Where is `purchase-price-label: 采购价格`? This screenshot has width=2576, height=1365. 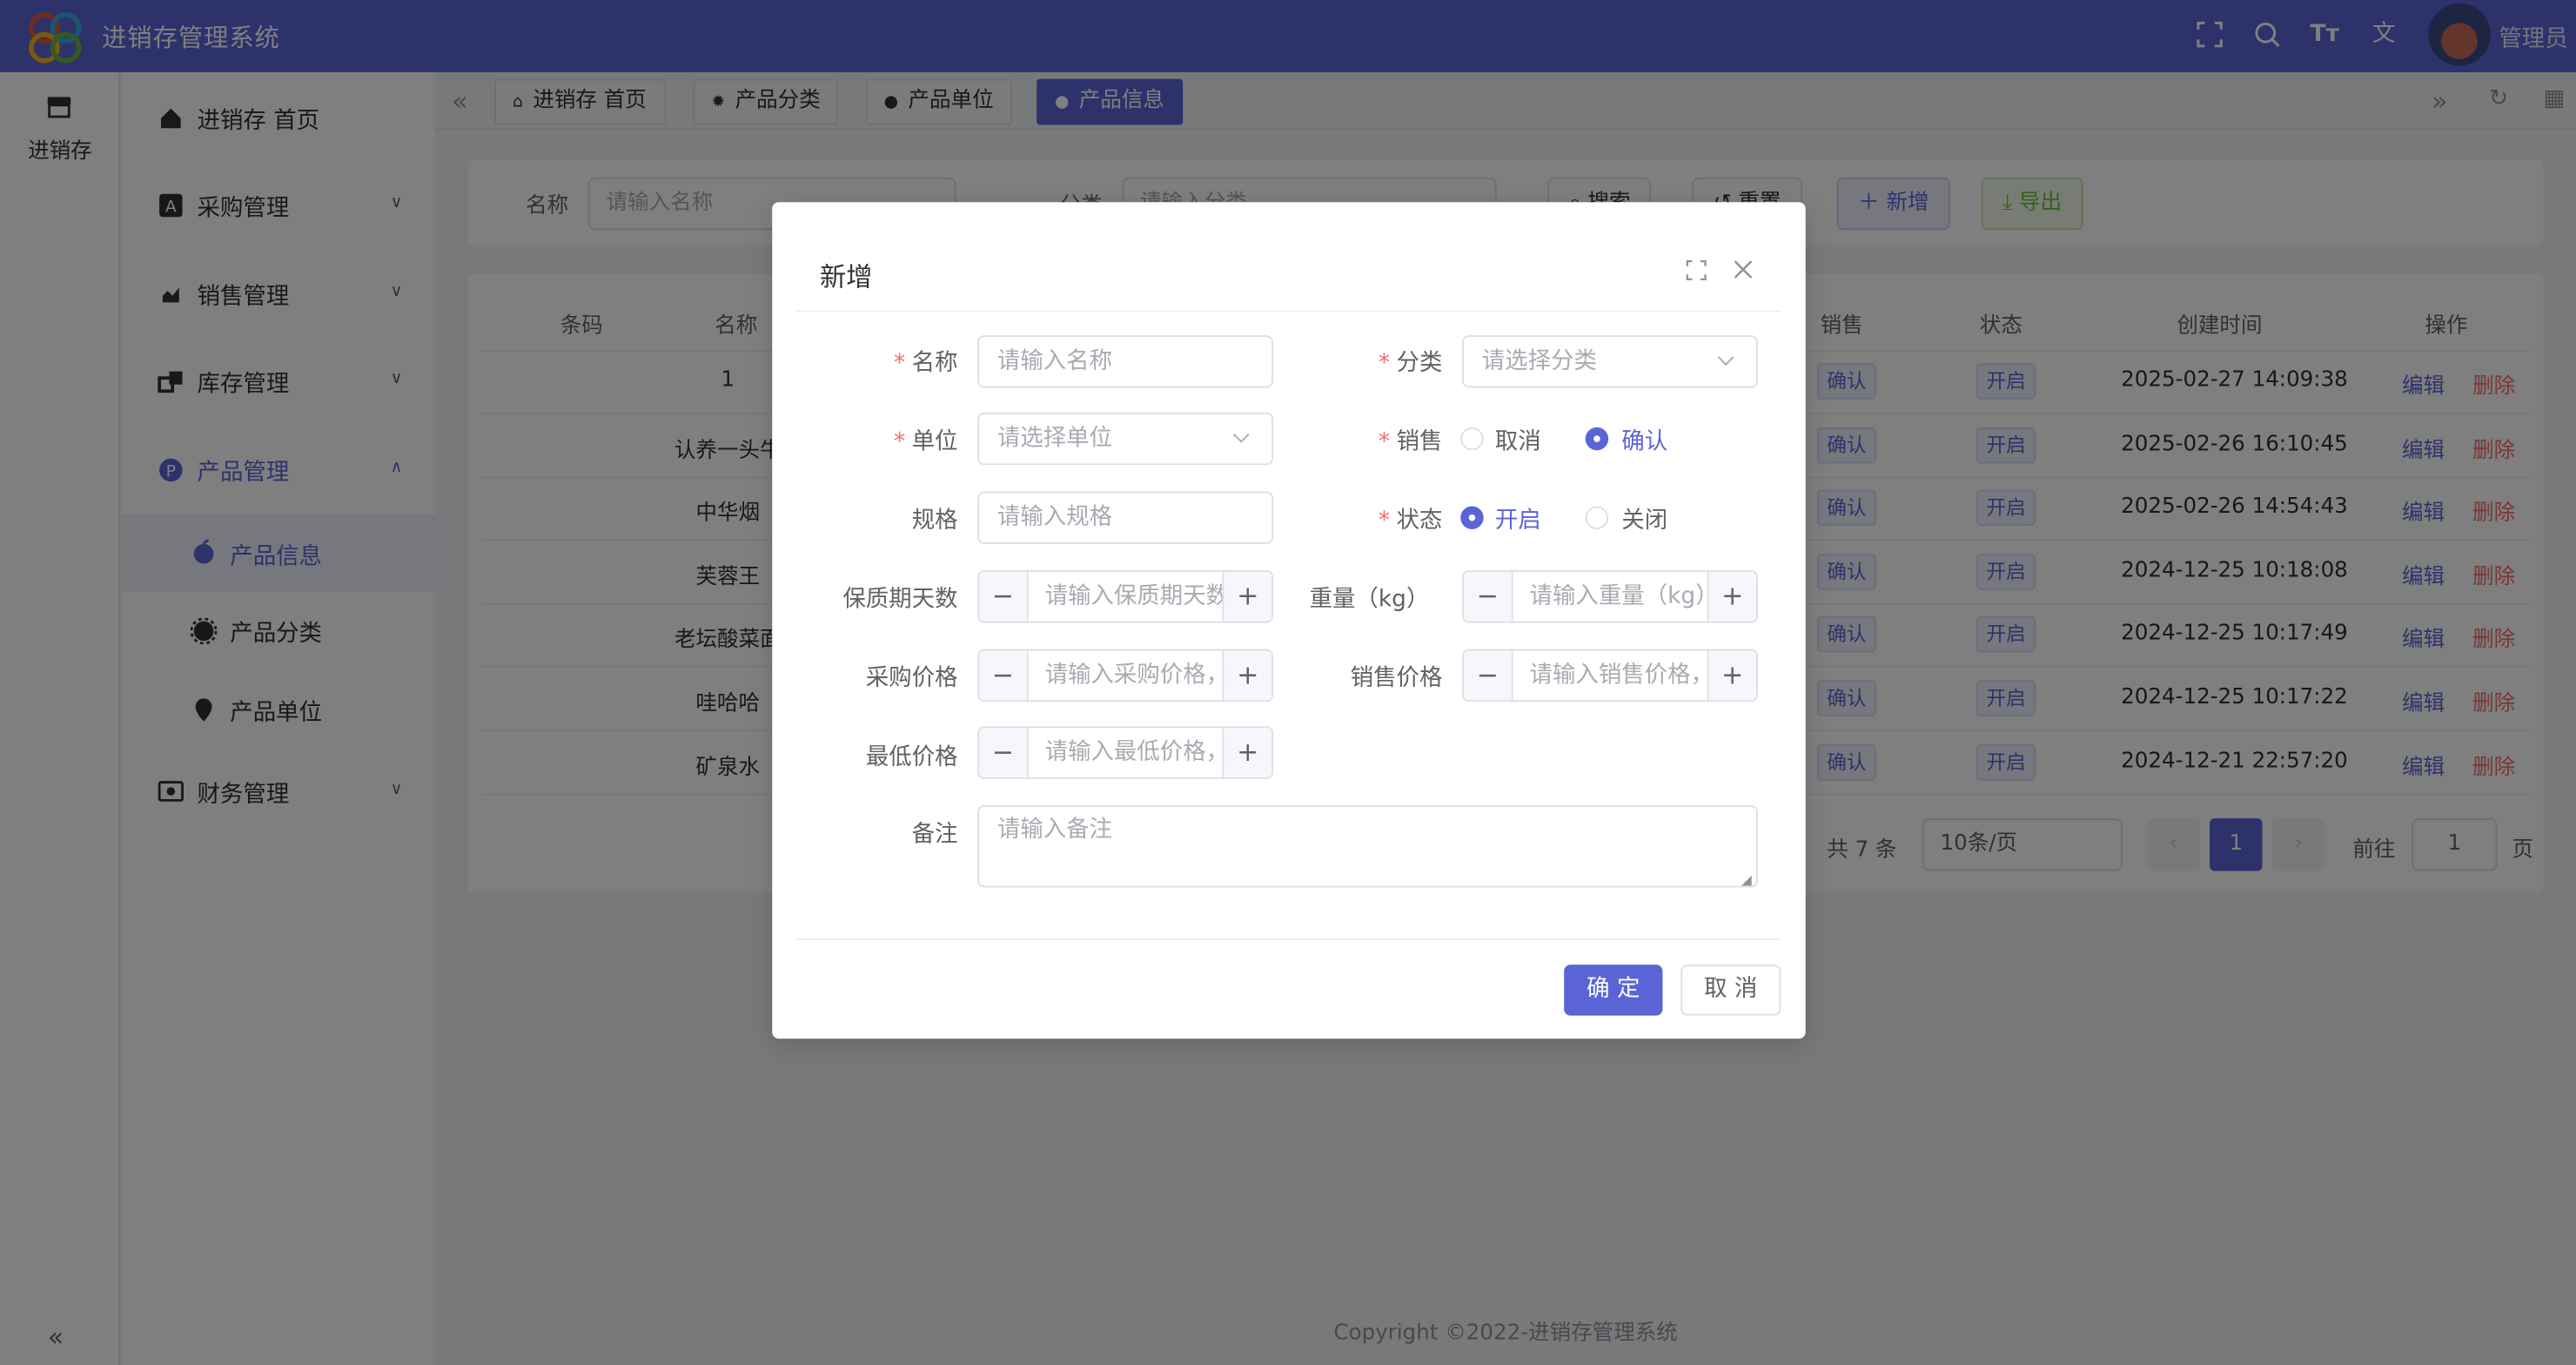
purchase-price-label: 采购价格 is located at coordinates (912, 678).